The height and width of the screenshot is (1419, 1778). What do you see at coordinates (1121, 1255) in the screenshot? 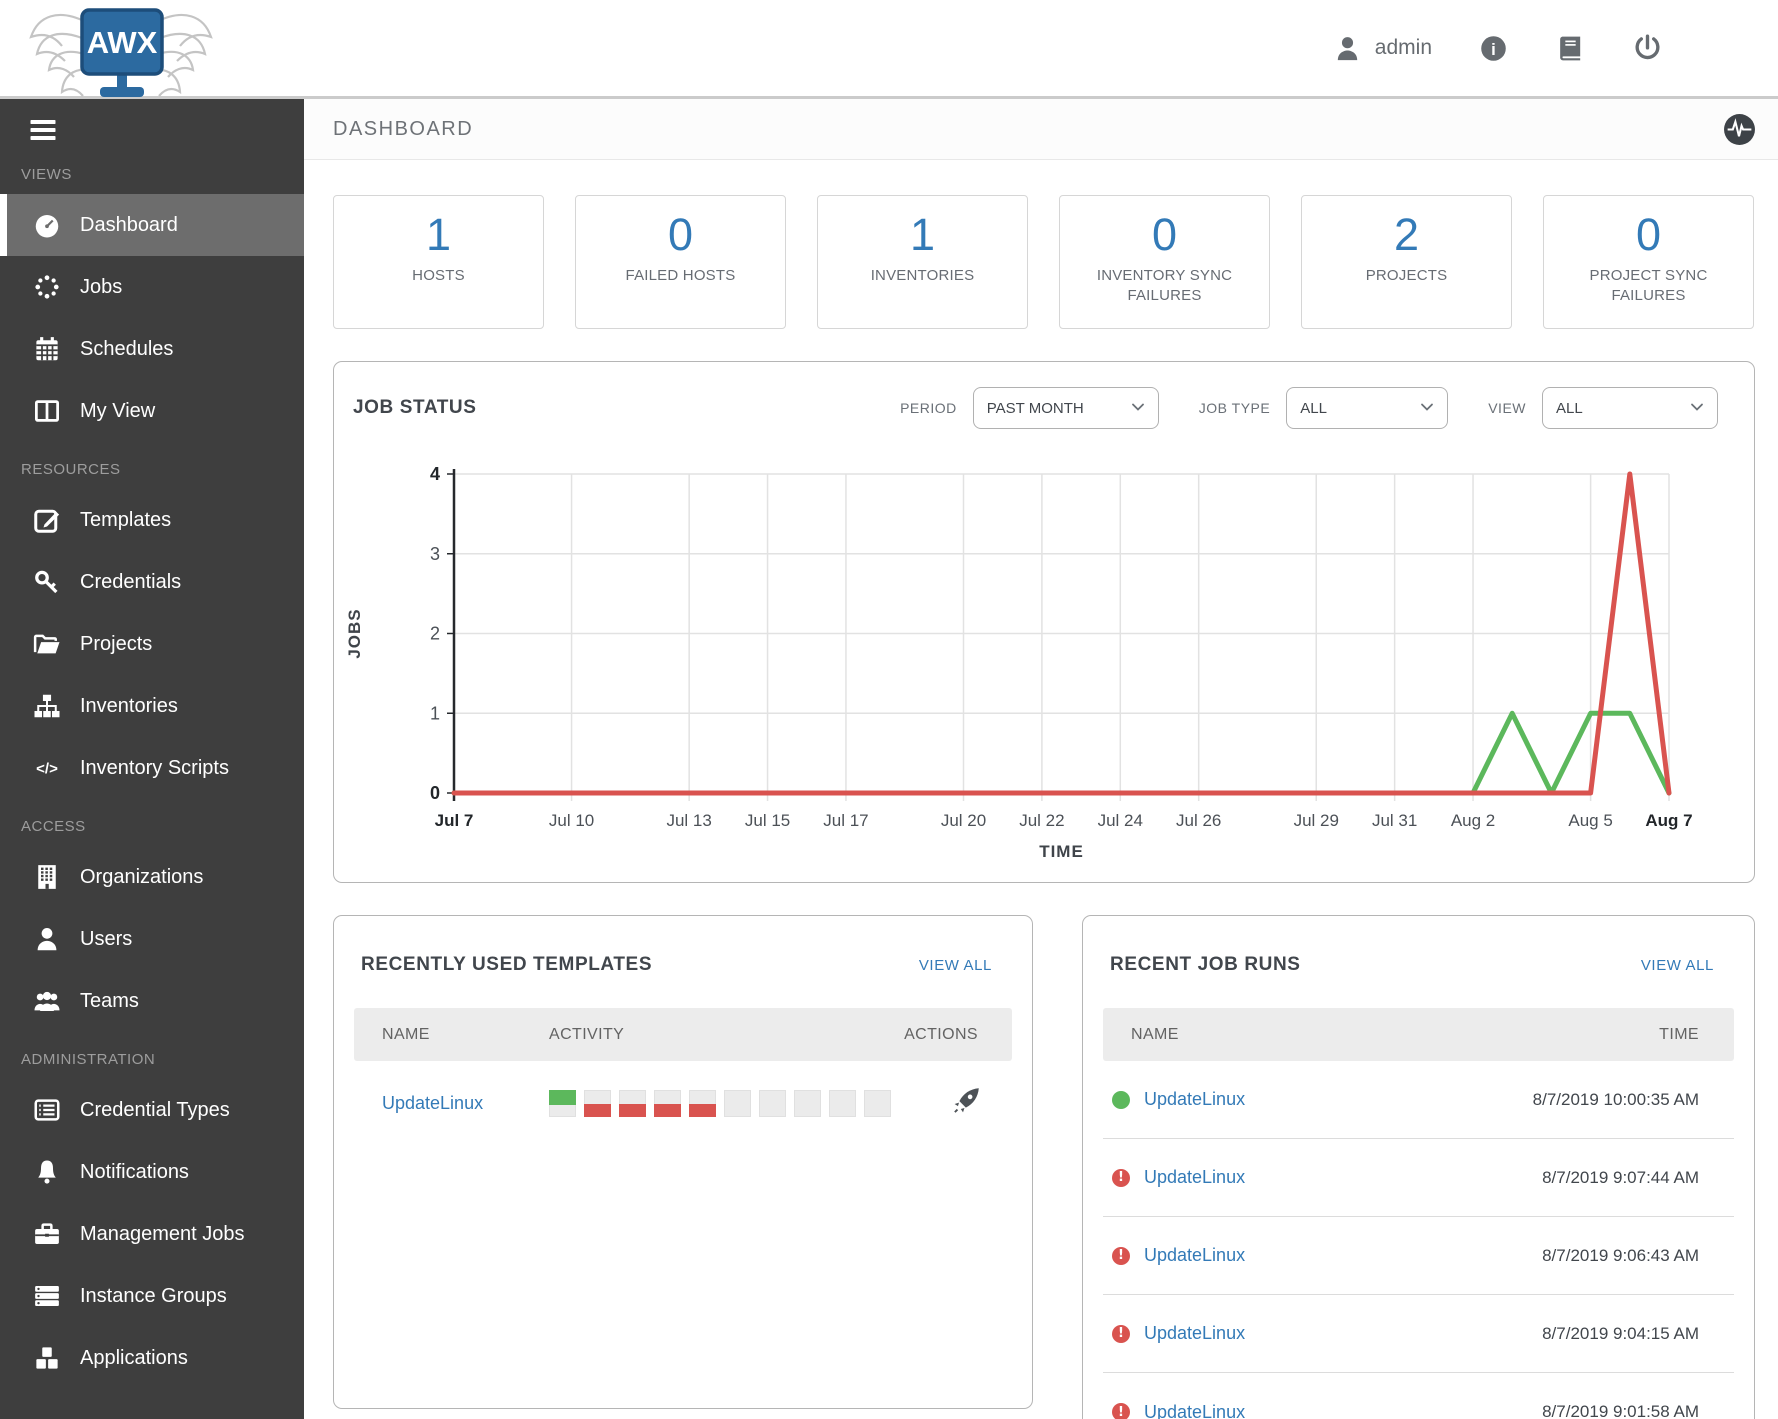
I see `status-failed-icon: !` at bounding box center [1121, 1255].